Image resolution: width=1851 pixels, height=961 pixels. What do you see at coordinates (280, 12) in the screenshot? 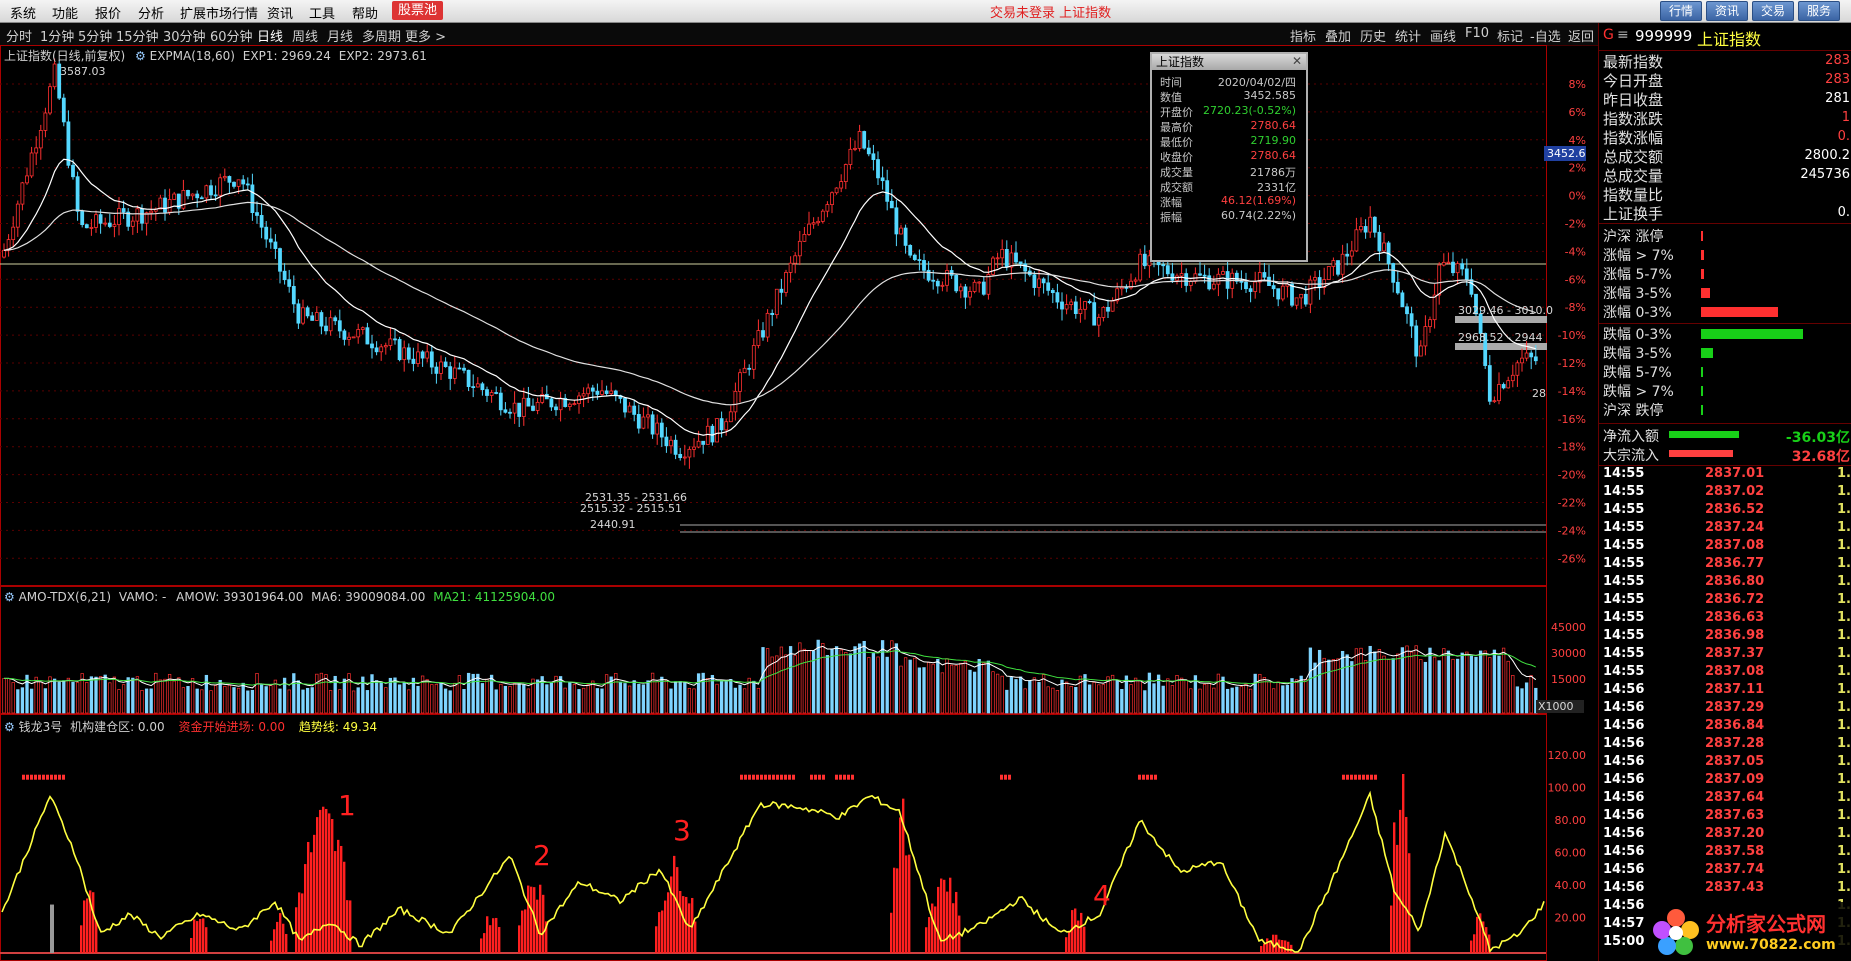
I see `menu-news: 资讯` at bounding box center [280, 12].